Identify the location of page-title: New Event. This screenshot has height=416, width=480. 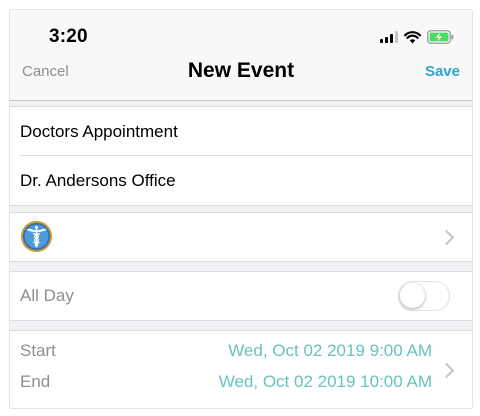
(241, 70).